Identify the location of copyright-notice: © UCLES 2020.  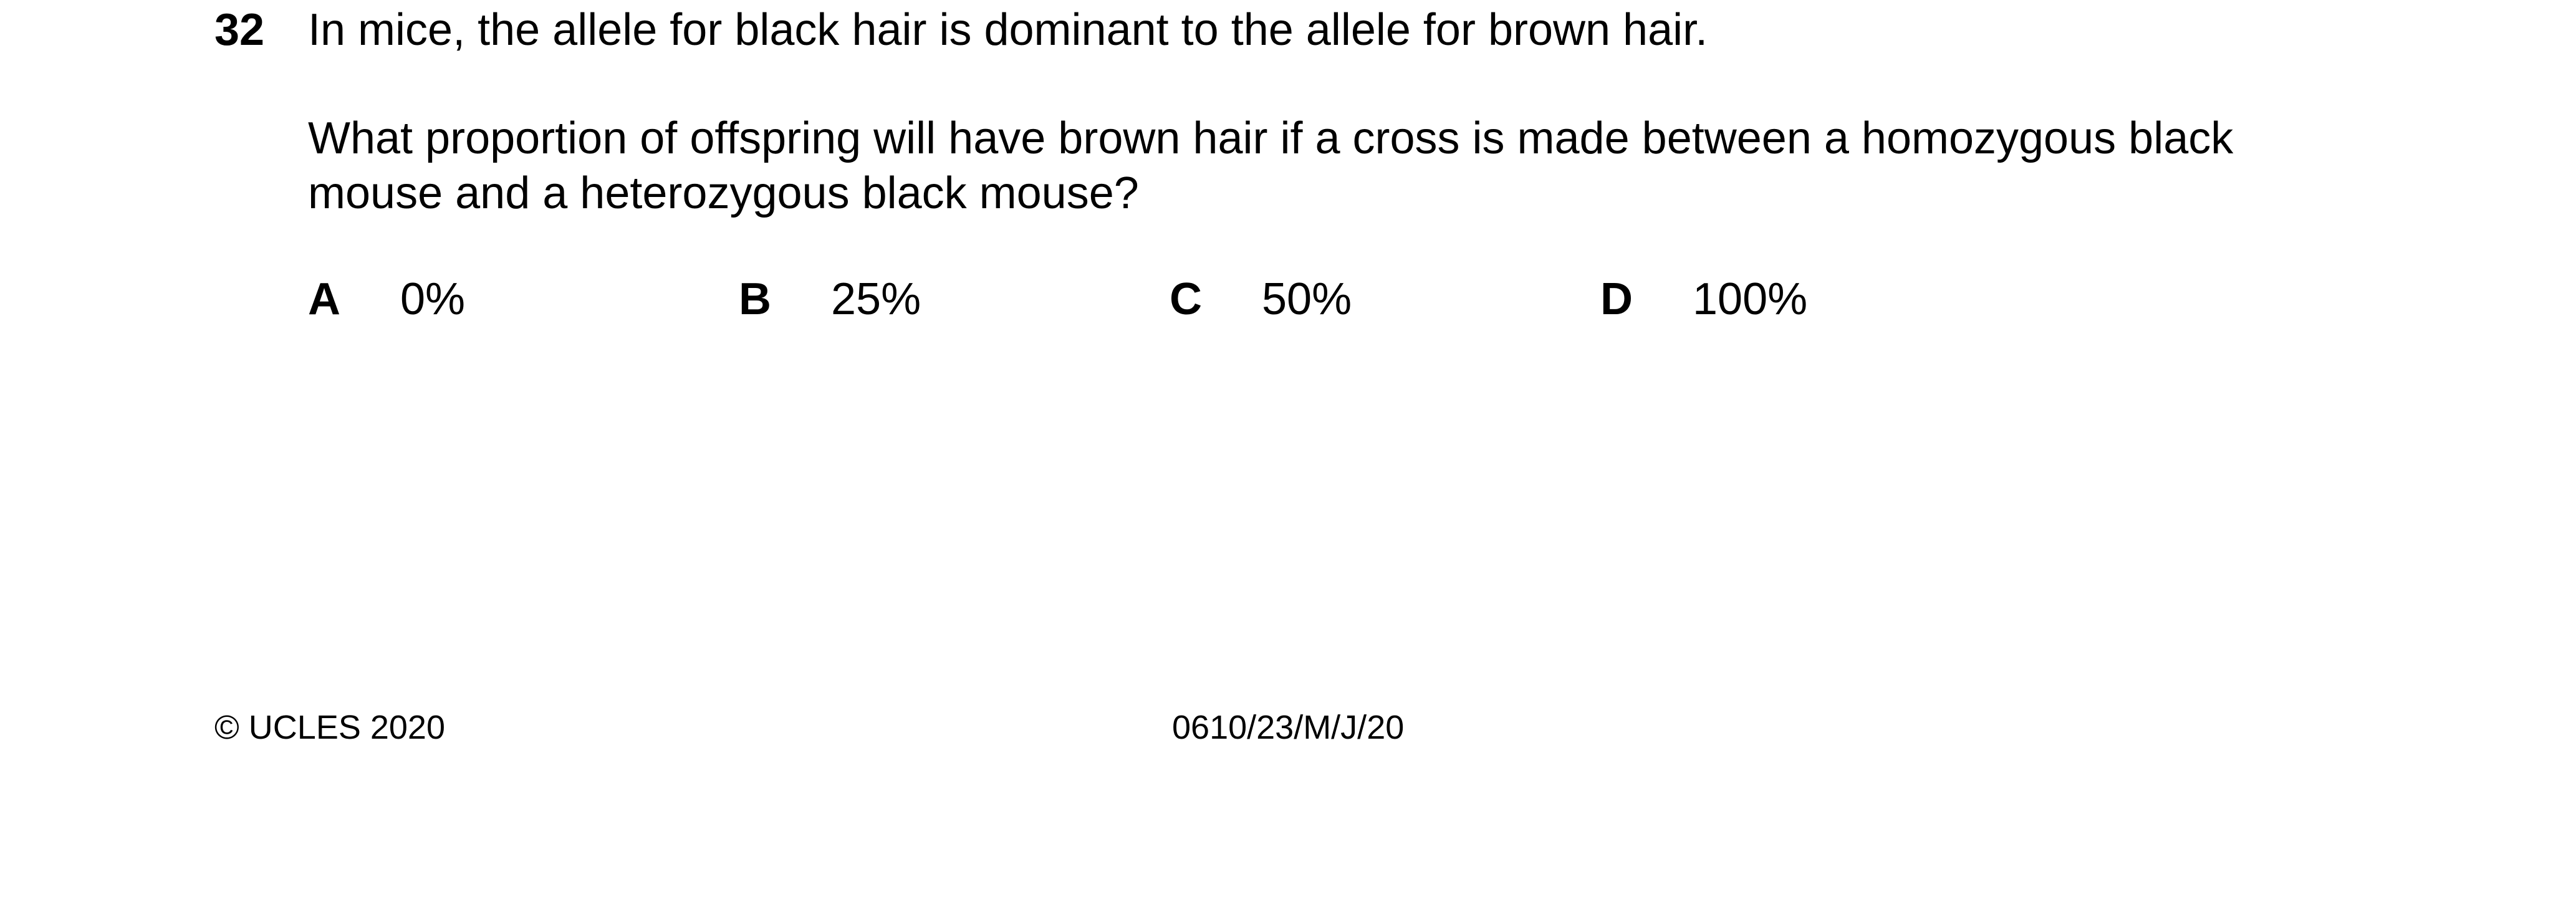
(329, 727).